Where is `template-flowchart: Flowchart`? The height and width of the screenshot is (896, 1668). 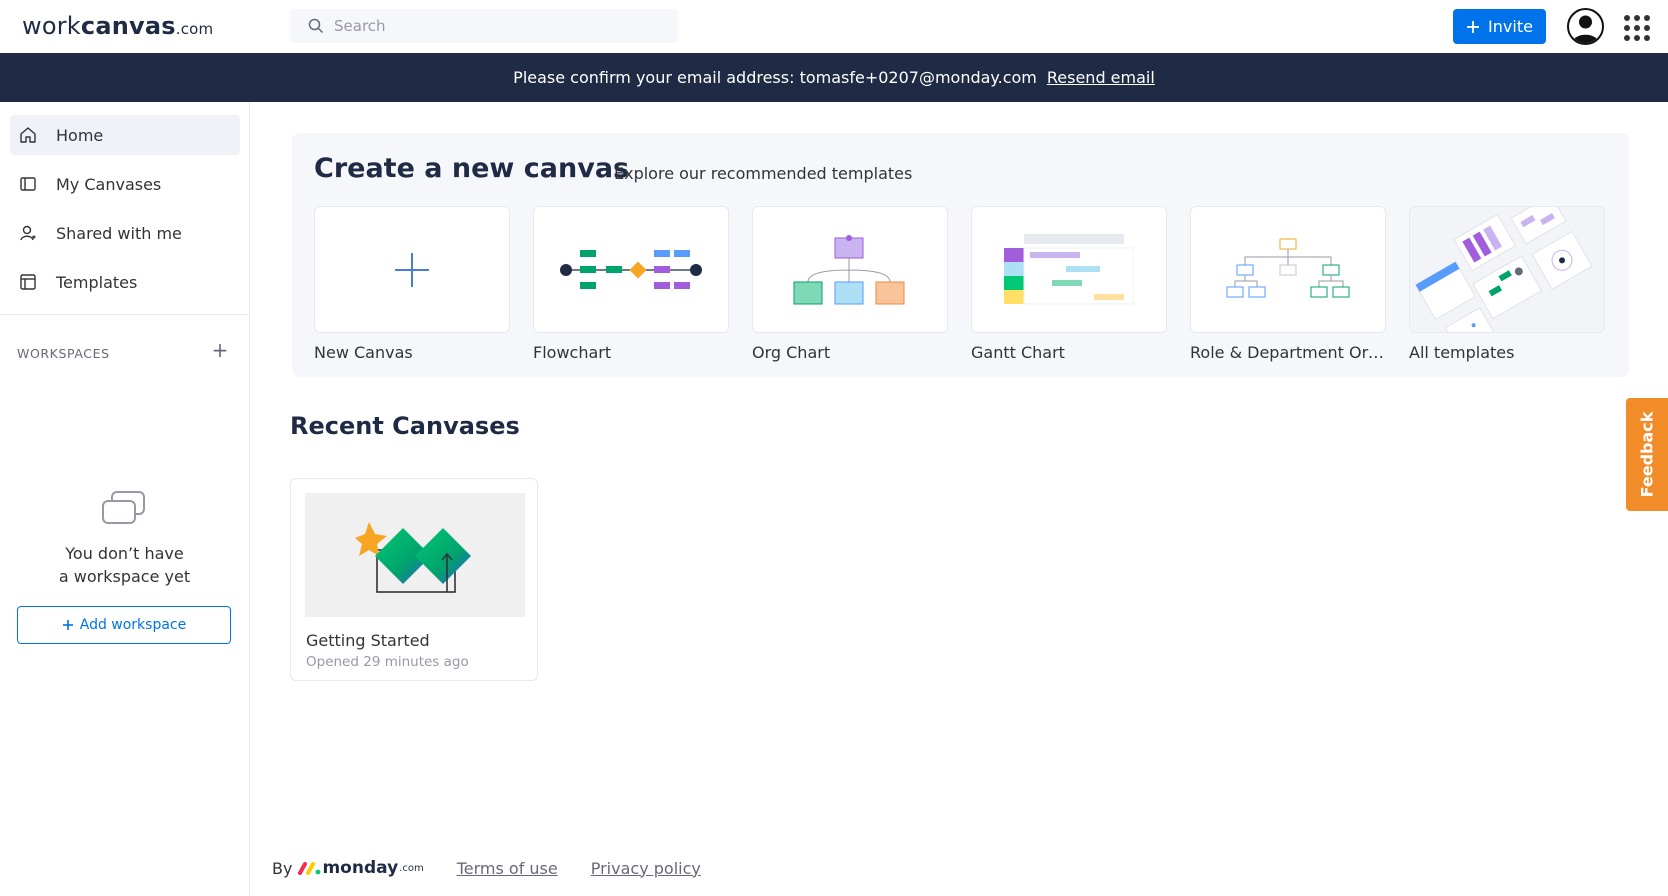 template-flowchart: Flowchart is located at coordinates (631, 284).